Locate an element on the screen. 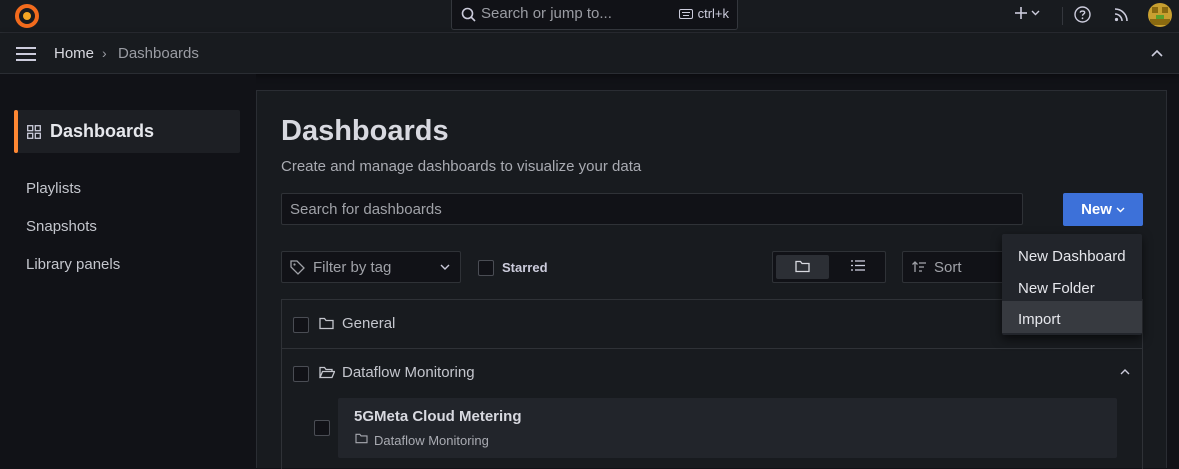 The height and width of the screenshot is (469, 1179). breadcrumb-current: Dashboards is located at coordinates (158, 53).